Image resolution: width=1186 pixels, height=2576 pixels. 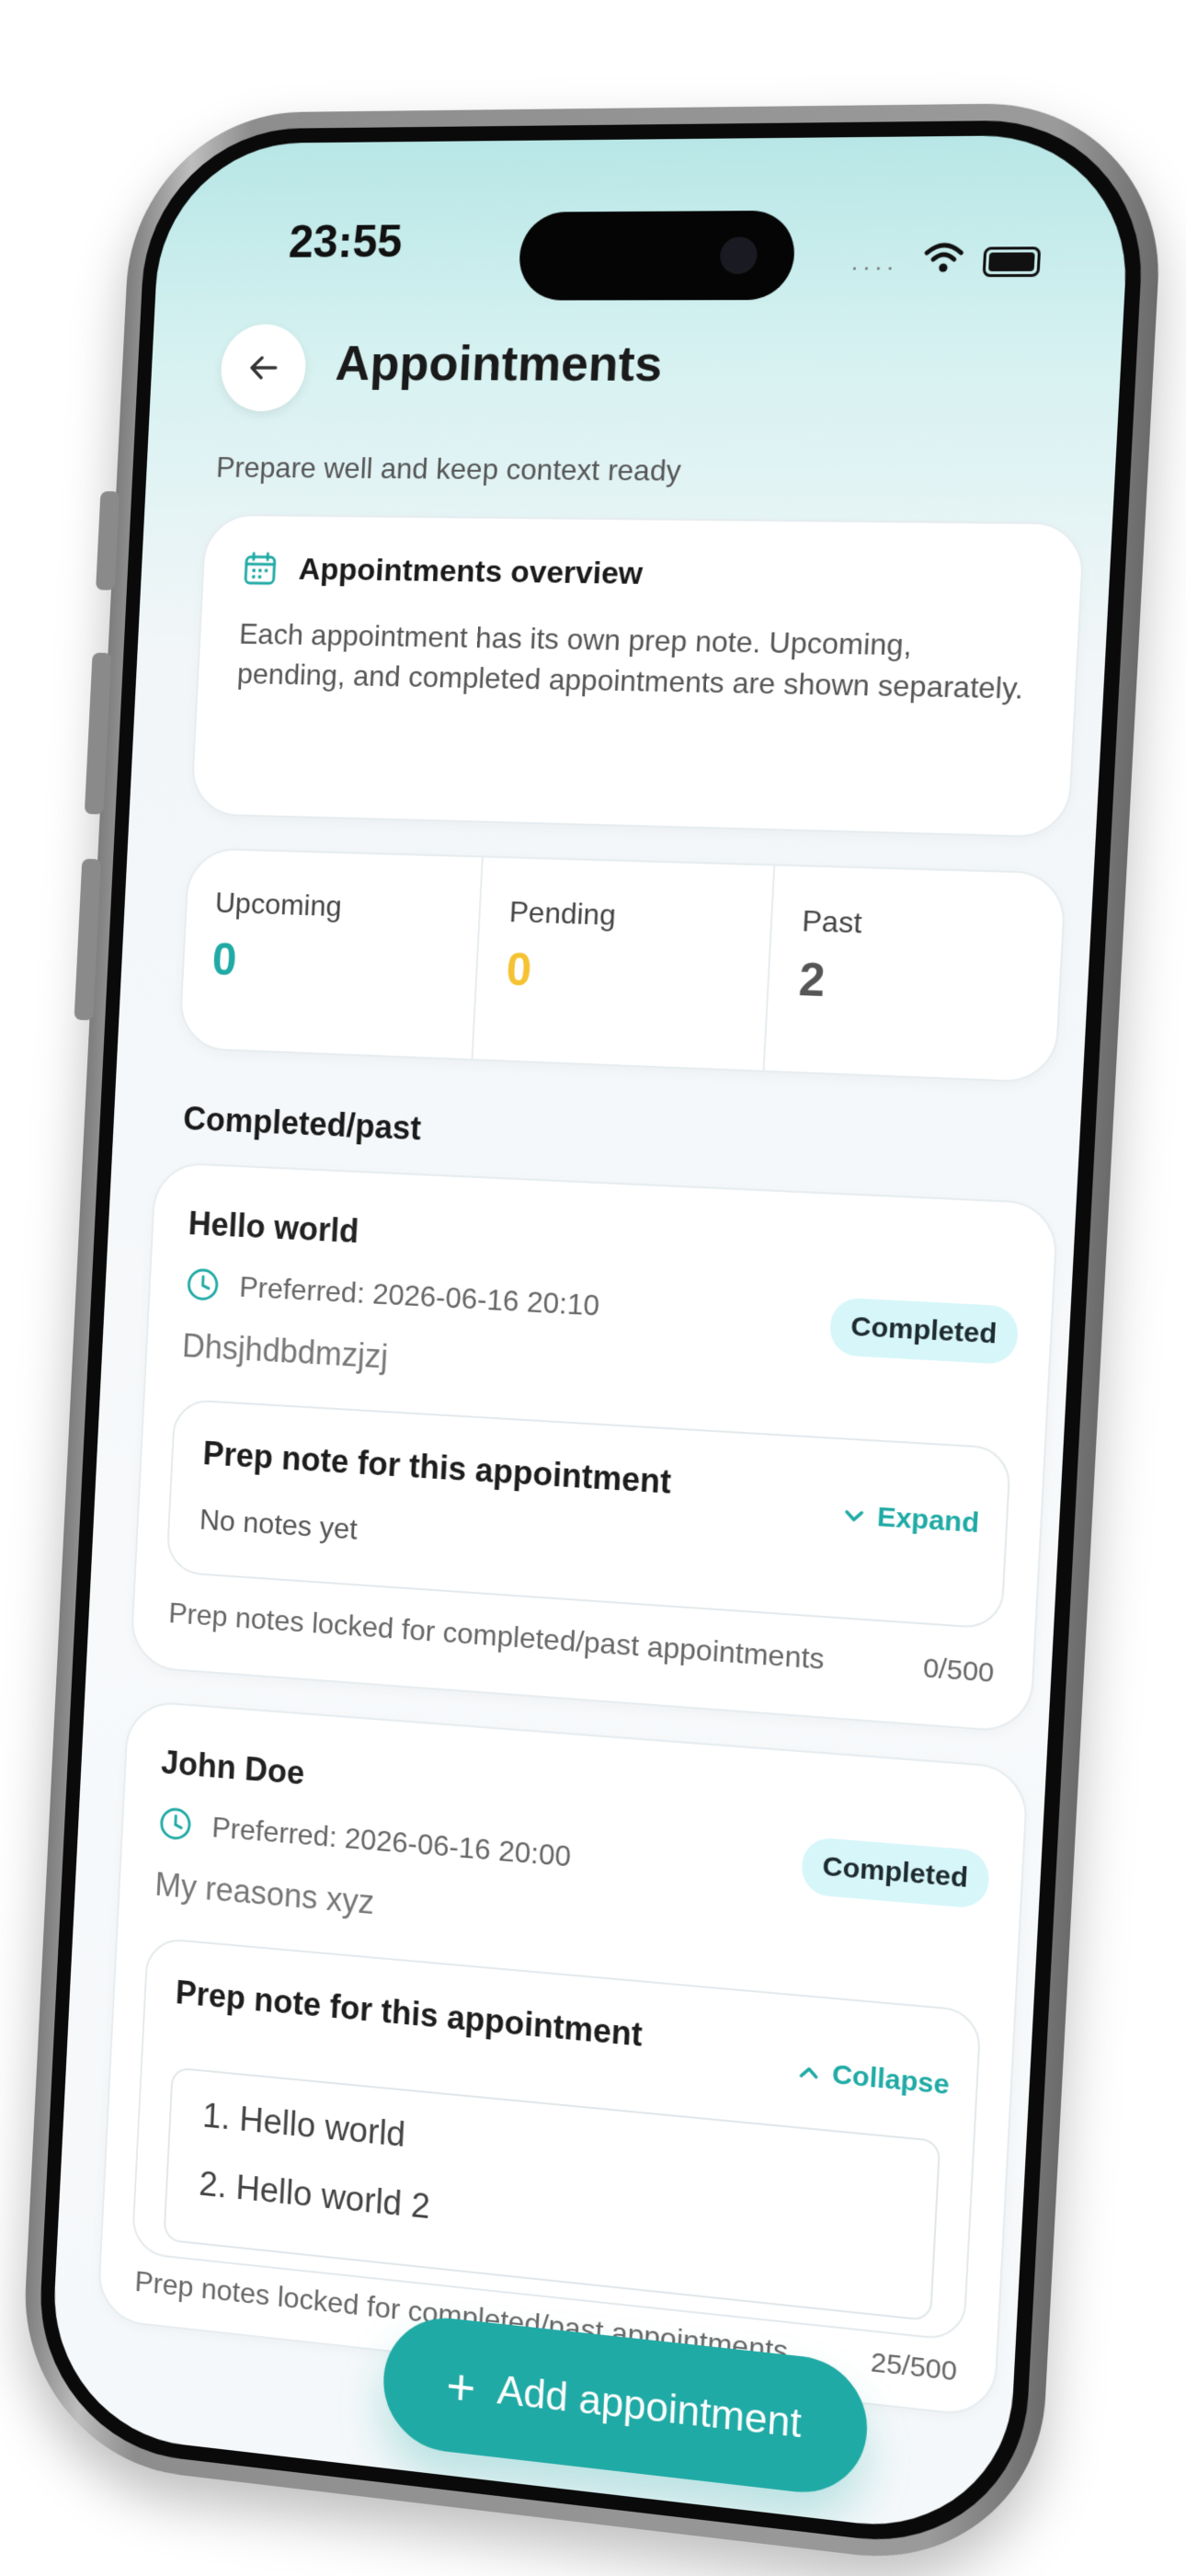 What do you see at coordinates (874, 267) in the screenshot?
I see `signal-icon: ····` at bounding box center [874, 267].